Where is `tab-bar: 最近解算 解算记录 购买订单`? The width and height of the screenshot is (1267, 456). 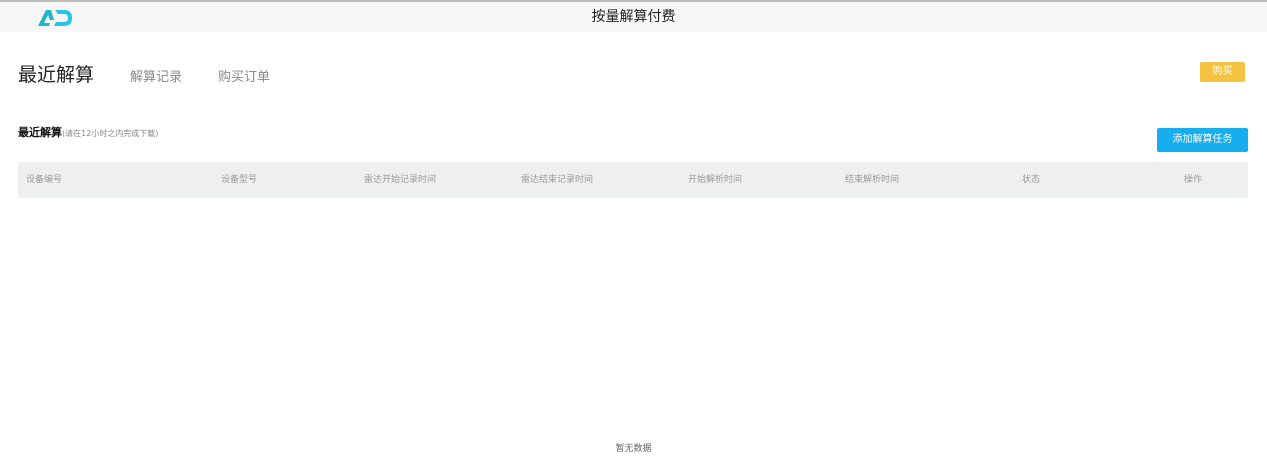 tab-bar: 最近解算 解算记录 购买订单 is located at coordinates (162, 75).